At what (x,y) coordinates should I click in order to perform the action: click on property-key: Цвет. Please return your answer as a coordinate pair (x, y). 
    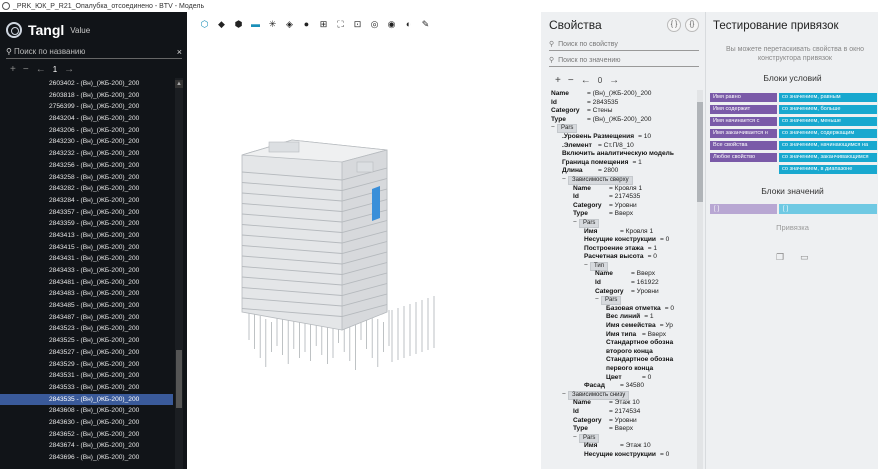
    Looking at the image, I should click on (622, 378).